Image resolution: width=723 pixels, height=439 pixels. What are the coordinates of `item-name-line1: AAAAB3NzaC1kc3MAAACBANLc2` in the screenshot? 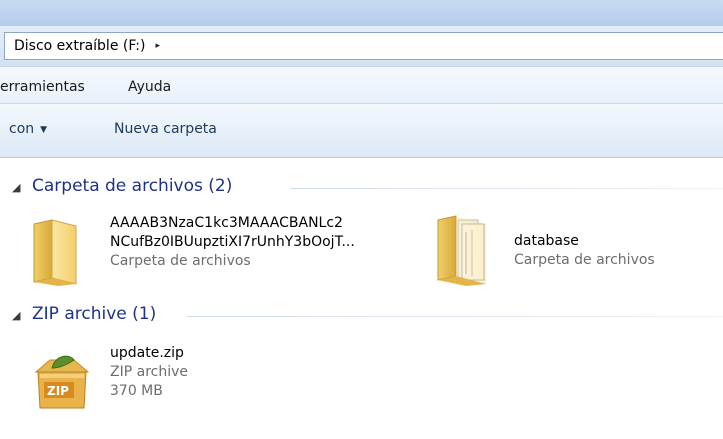 It's located at (226, 223).